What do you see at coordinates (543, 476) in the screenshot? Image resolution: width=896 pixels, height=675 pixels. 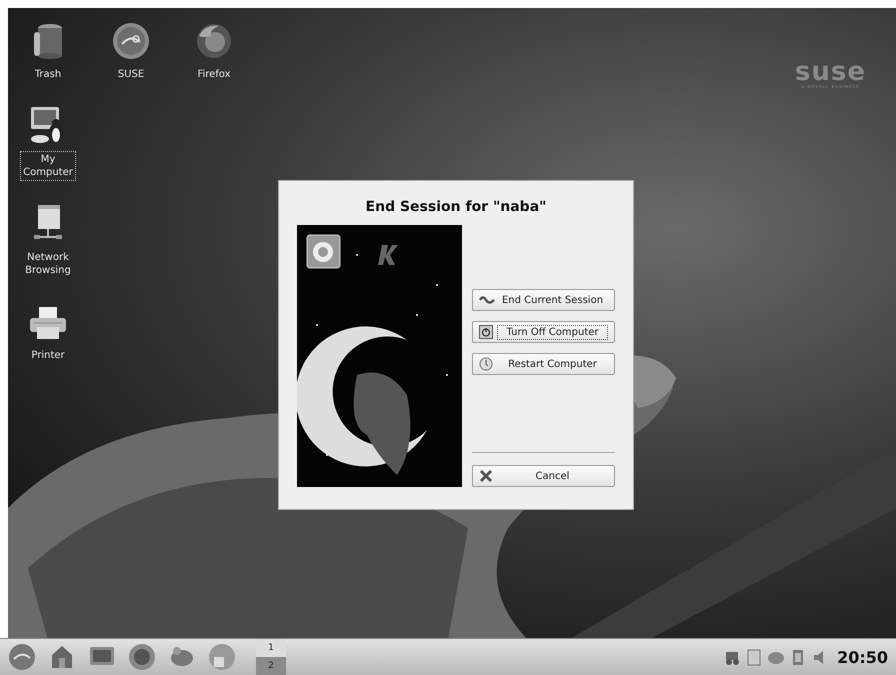 I see `cancel-button: Cancel` at bounding box center [543, 476].